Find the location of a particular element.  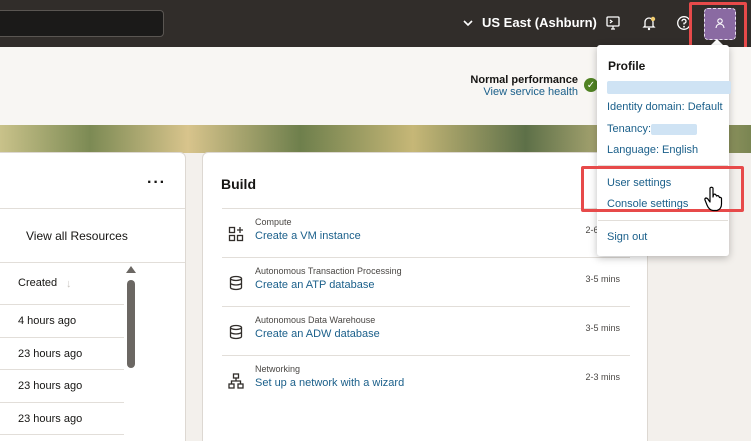

user-profile-button is located at coordinates (720, 24).